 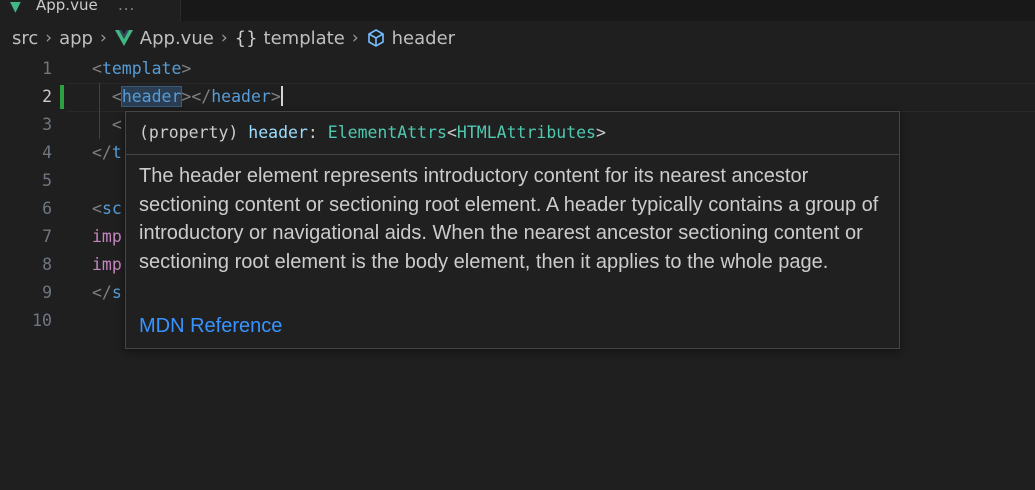 What do you see at coordinates (107, 152) in the screenshot?
I see `line-content: </t` at bounding box center [107, 152].